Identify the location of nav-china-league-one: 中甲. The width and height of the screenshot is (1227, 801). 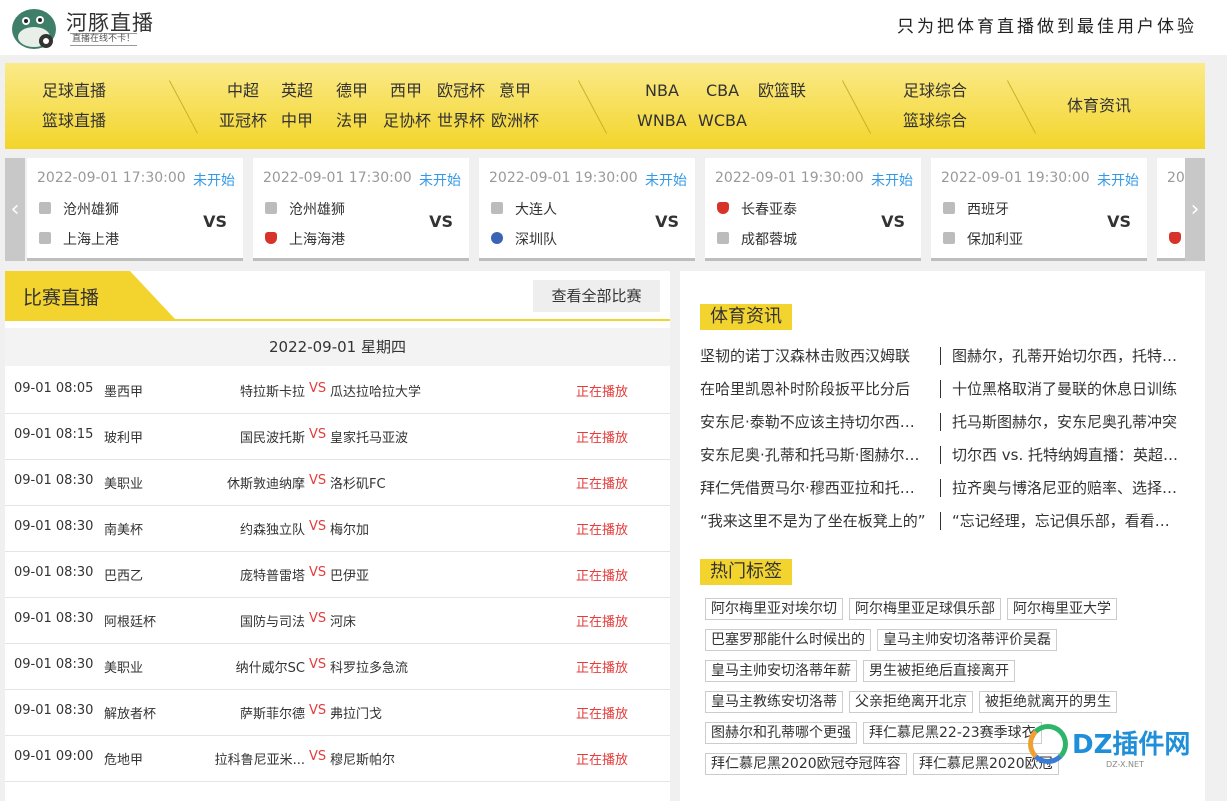
(297, 121).